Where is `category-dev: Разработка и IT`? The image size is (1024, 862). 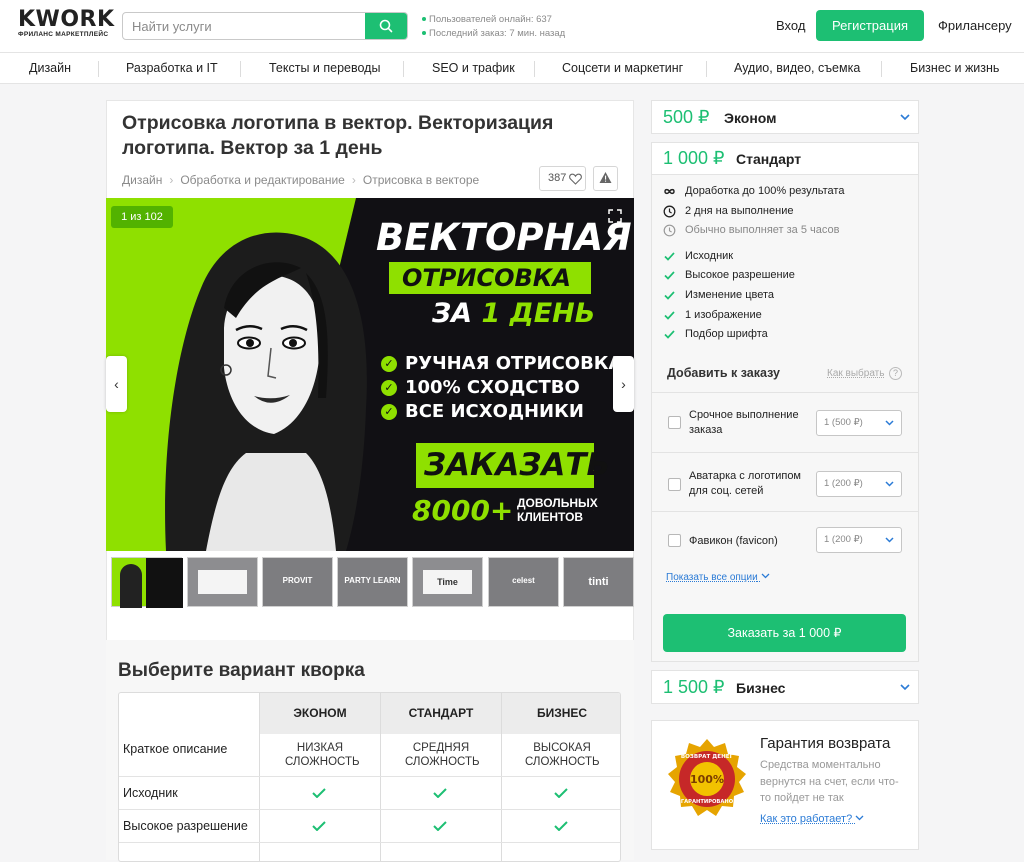 category-dev: Разработка и IT is located at coordinates (172, 68).